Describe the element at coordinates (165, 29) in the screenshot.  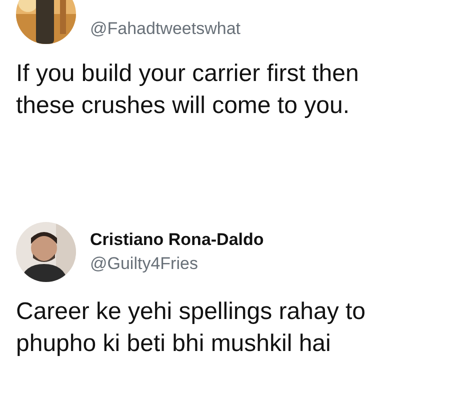
I see `user-handle: @Fahadtweetswhat` at that location.